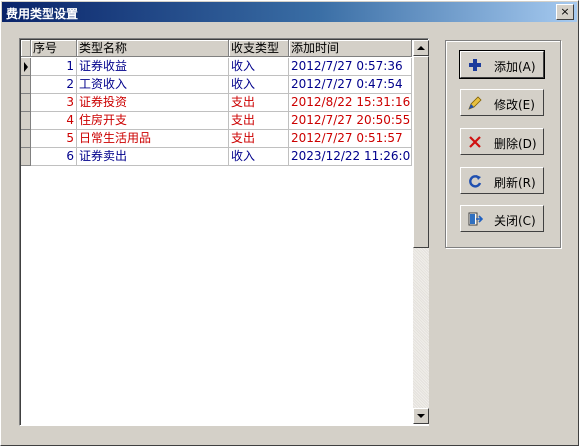 The width and height of the screenshot is (579, 446). I want to click on grid-header: 序号 类型名称 收支类型 添加时间, so click(216, 49).